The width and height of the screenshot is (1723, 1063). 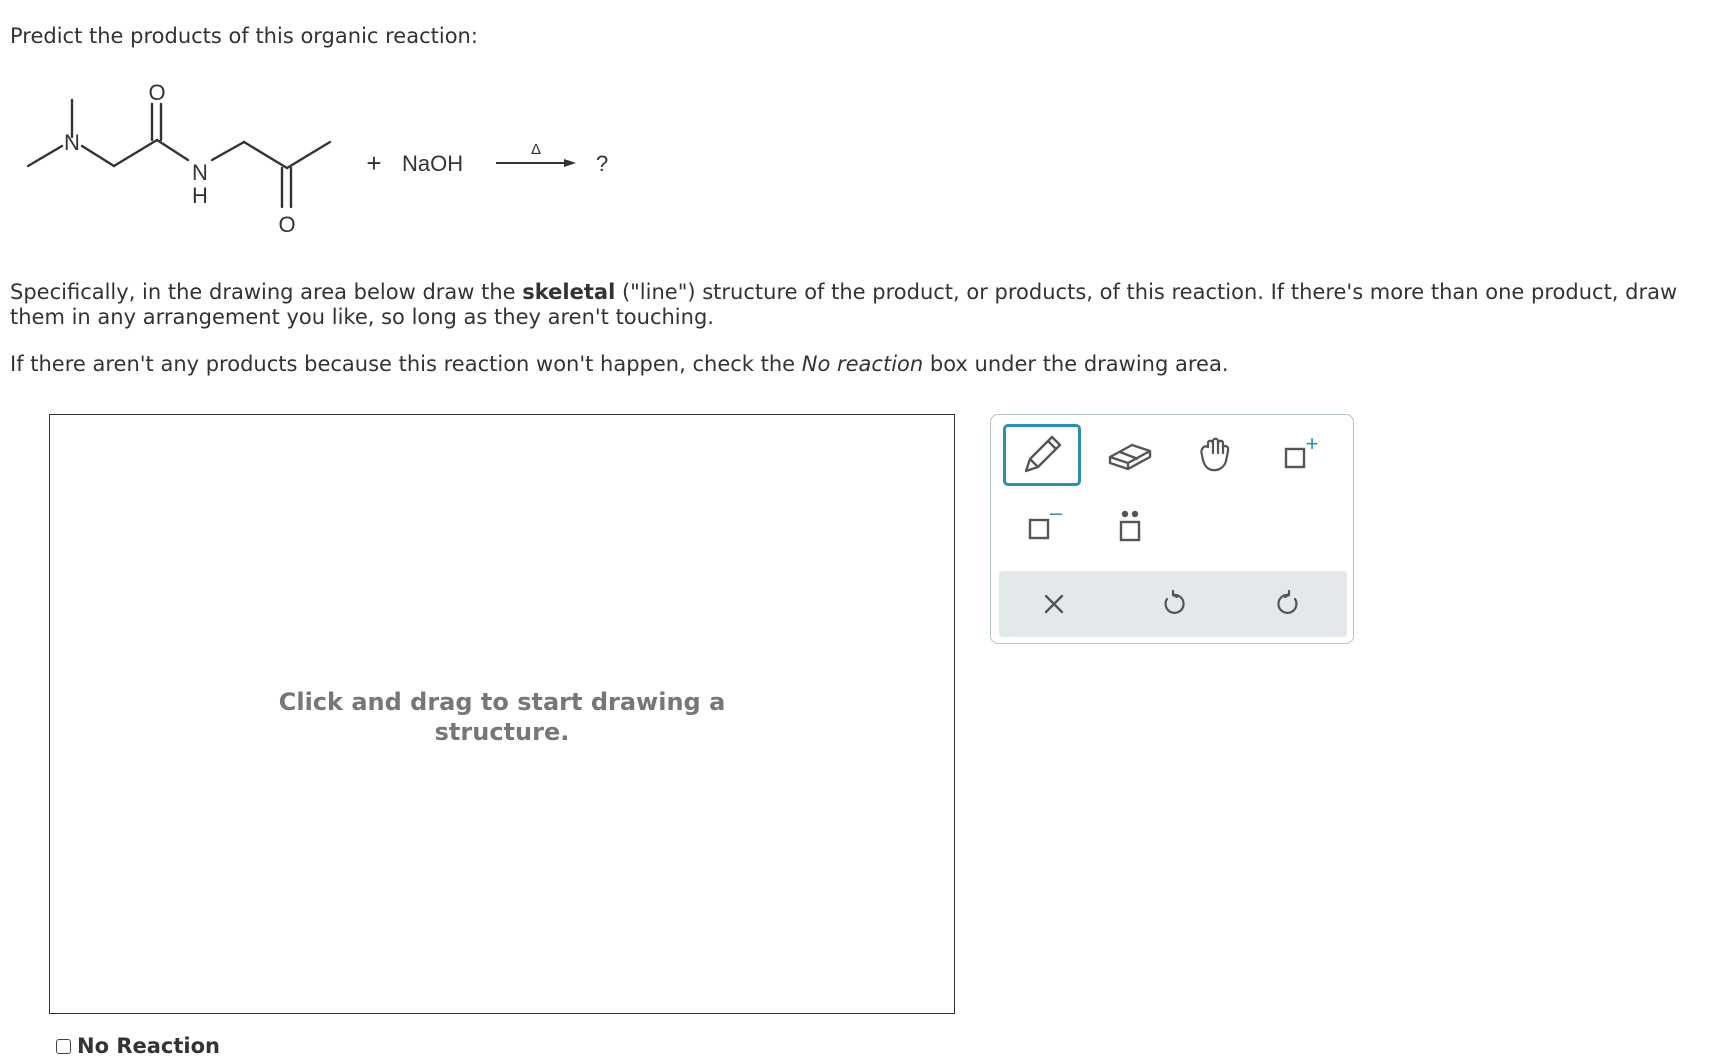 I want to click on eraser-icon, so click(x=1130, y=457).